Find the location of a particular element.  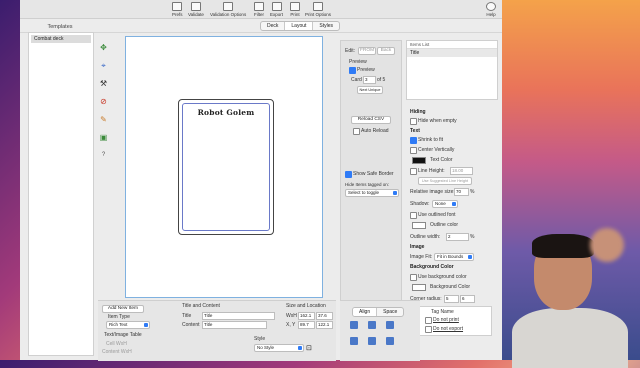

help-tool-icon: ? is located at coordinates (103, 155).